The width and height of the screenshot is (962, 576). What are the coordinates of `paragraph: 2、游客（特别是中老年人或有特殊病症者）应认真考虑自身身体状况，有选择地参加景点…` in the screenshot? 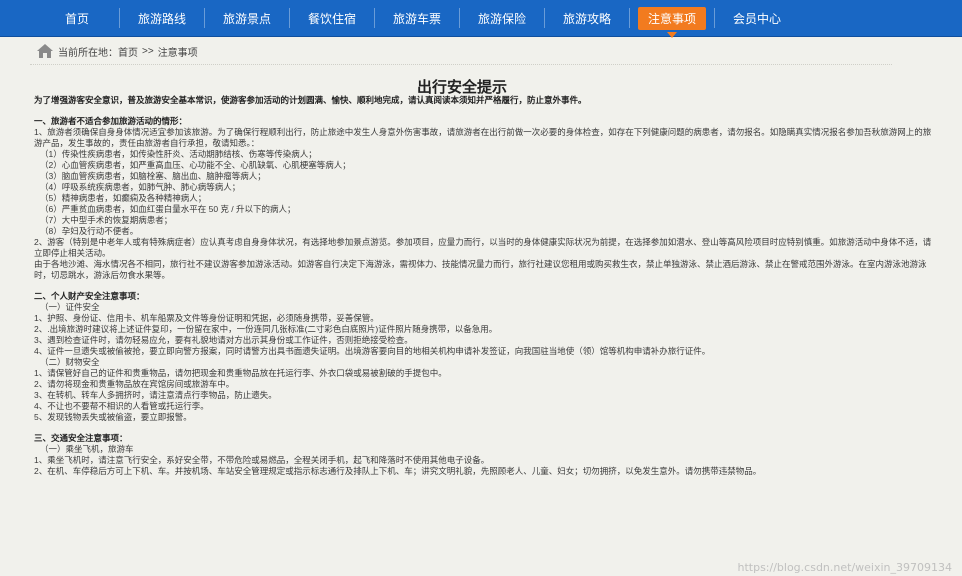 It's located at (483, 247).